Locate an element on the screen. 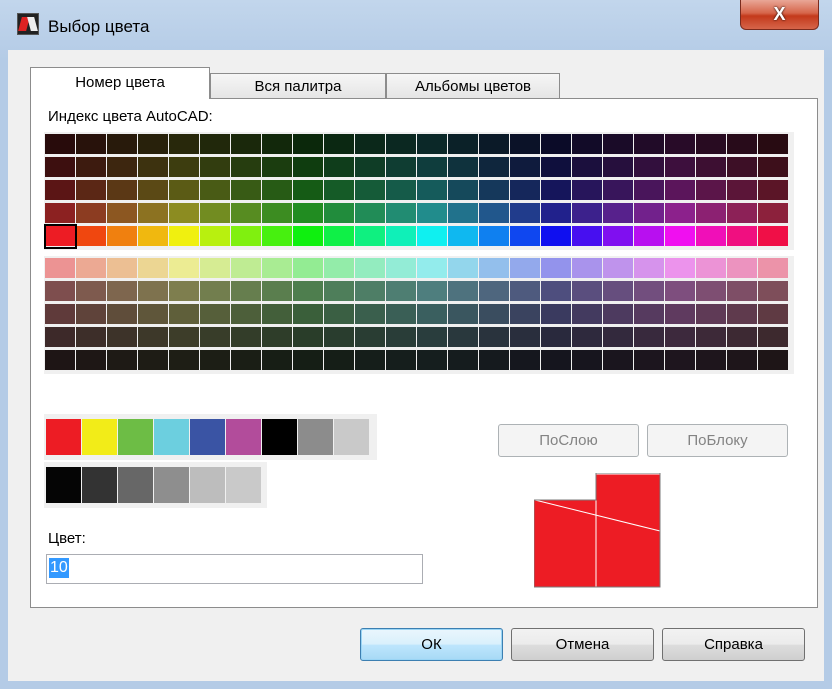 This screenshot has height=689, width=832. help-button: Справка is located at coordinates (733, 644).